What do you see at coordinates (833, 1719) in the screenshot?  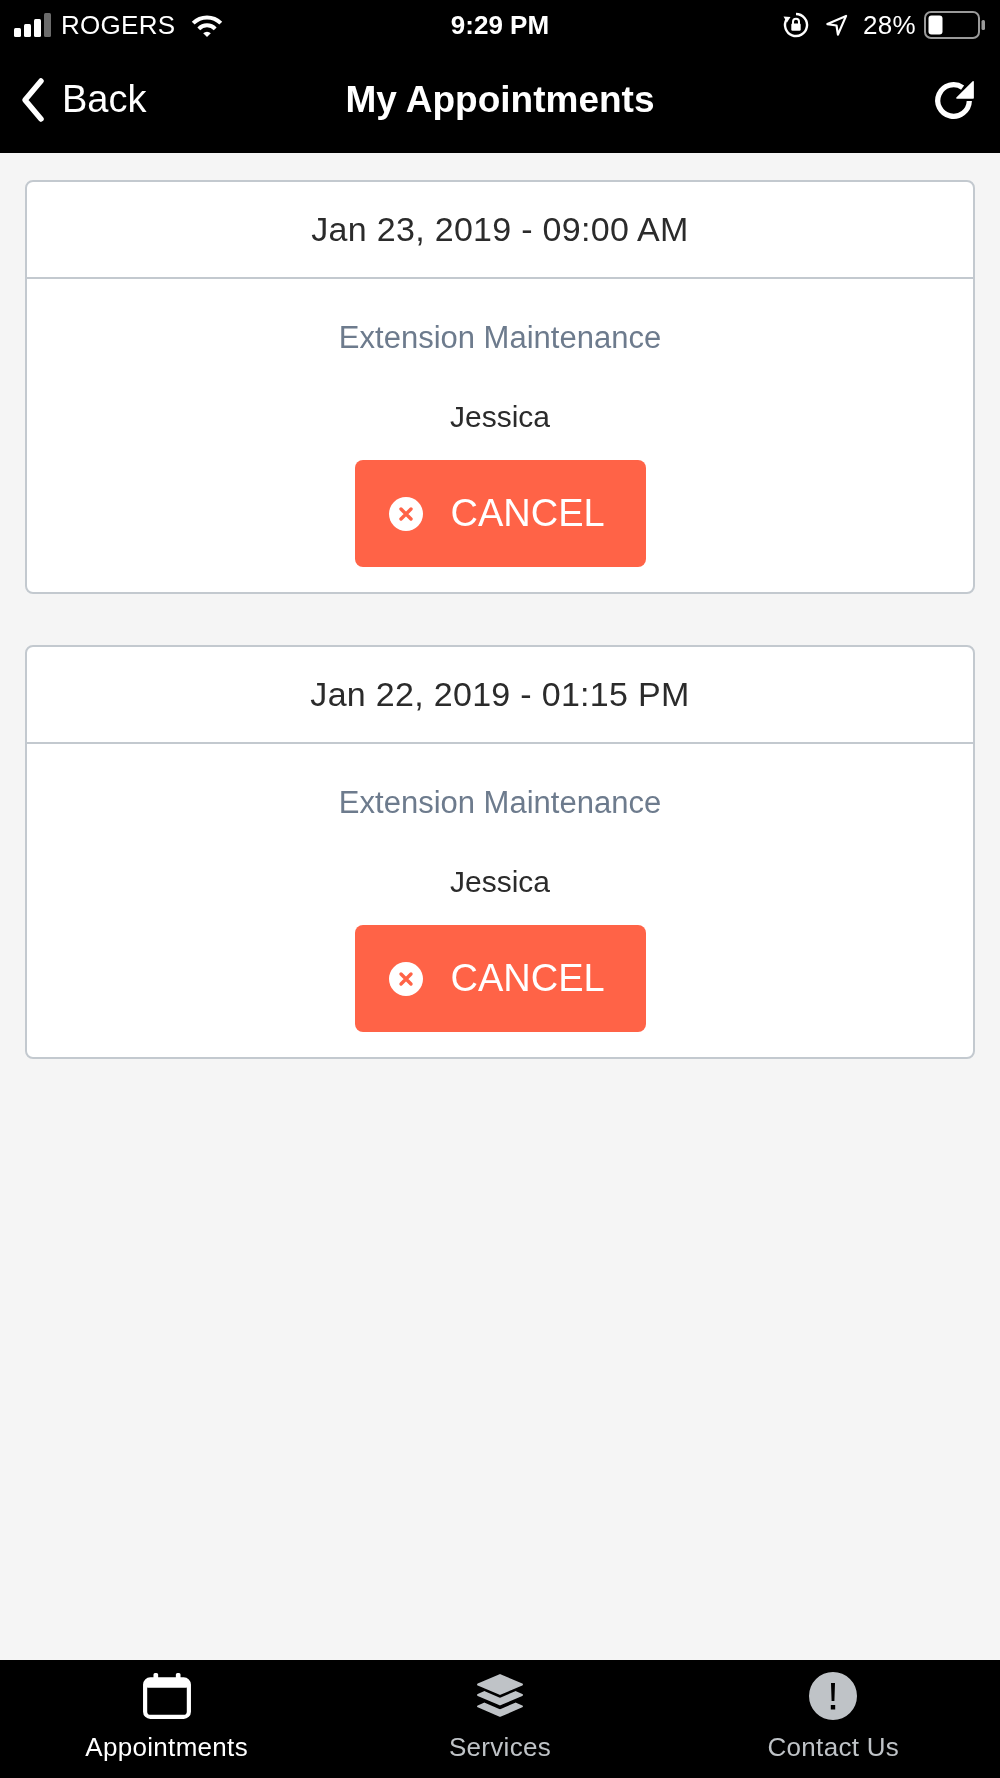 I see `tab-item: Contact Us` at bounding box center [833, 1719].